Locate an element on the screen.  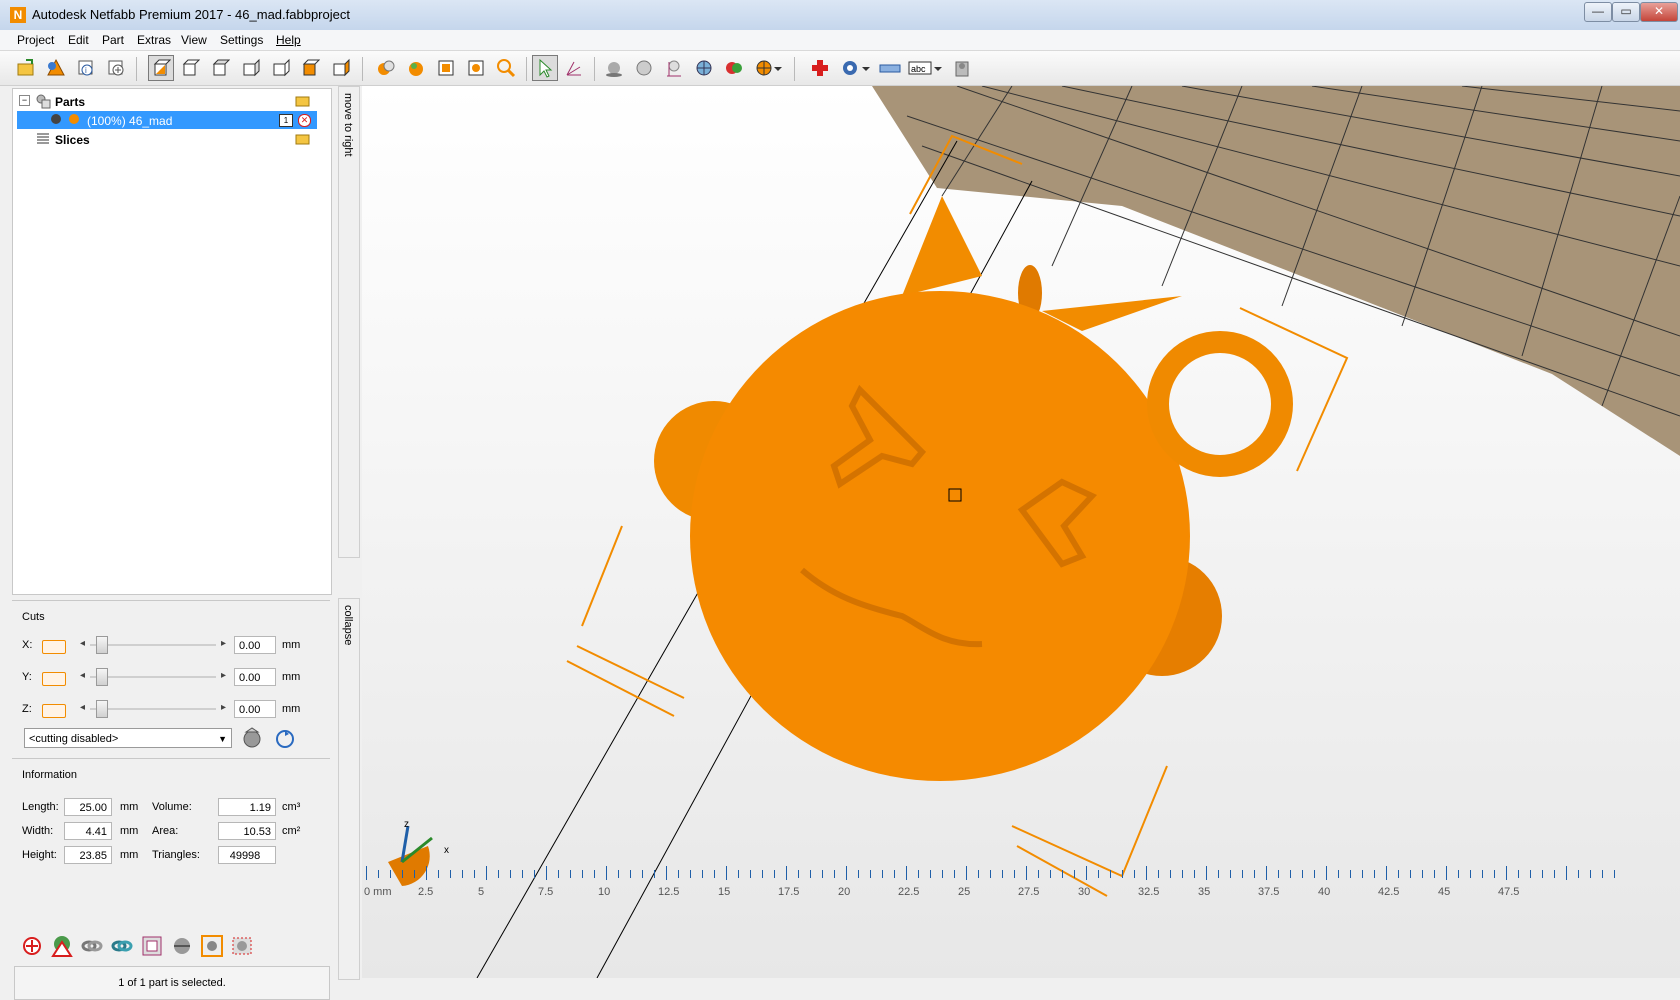
refresh-icon is located at coordinates (122, 947).